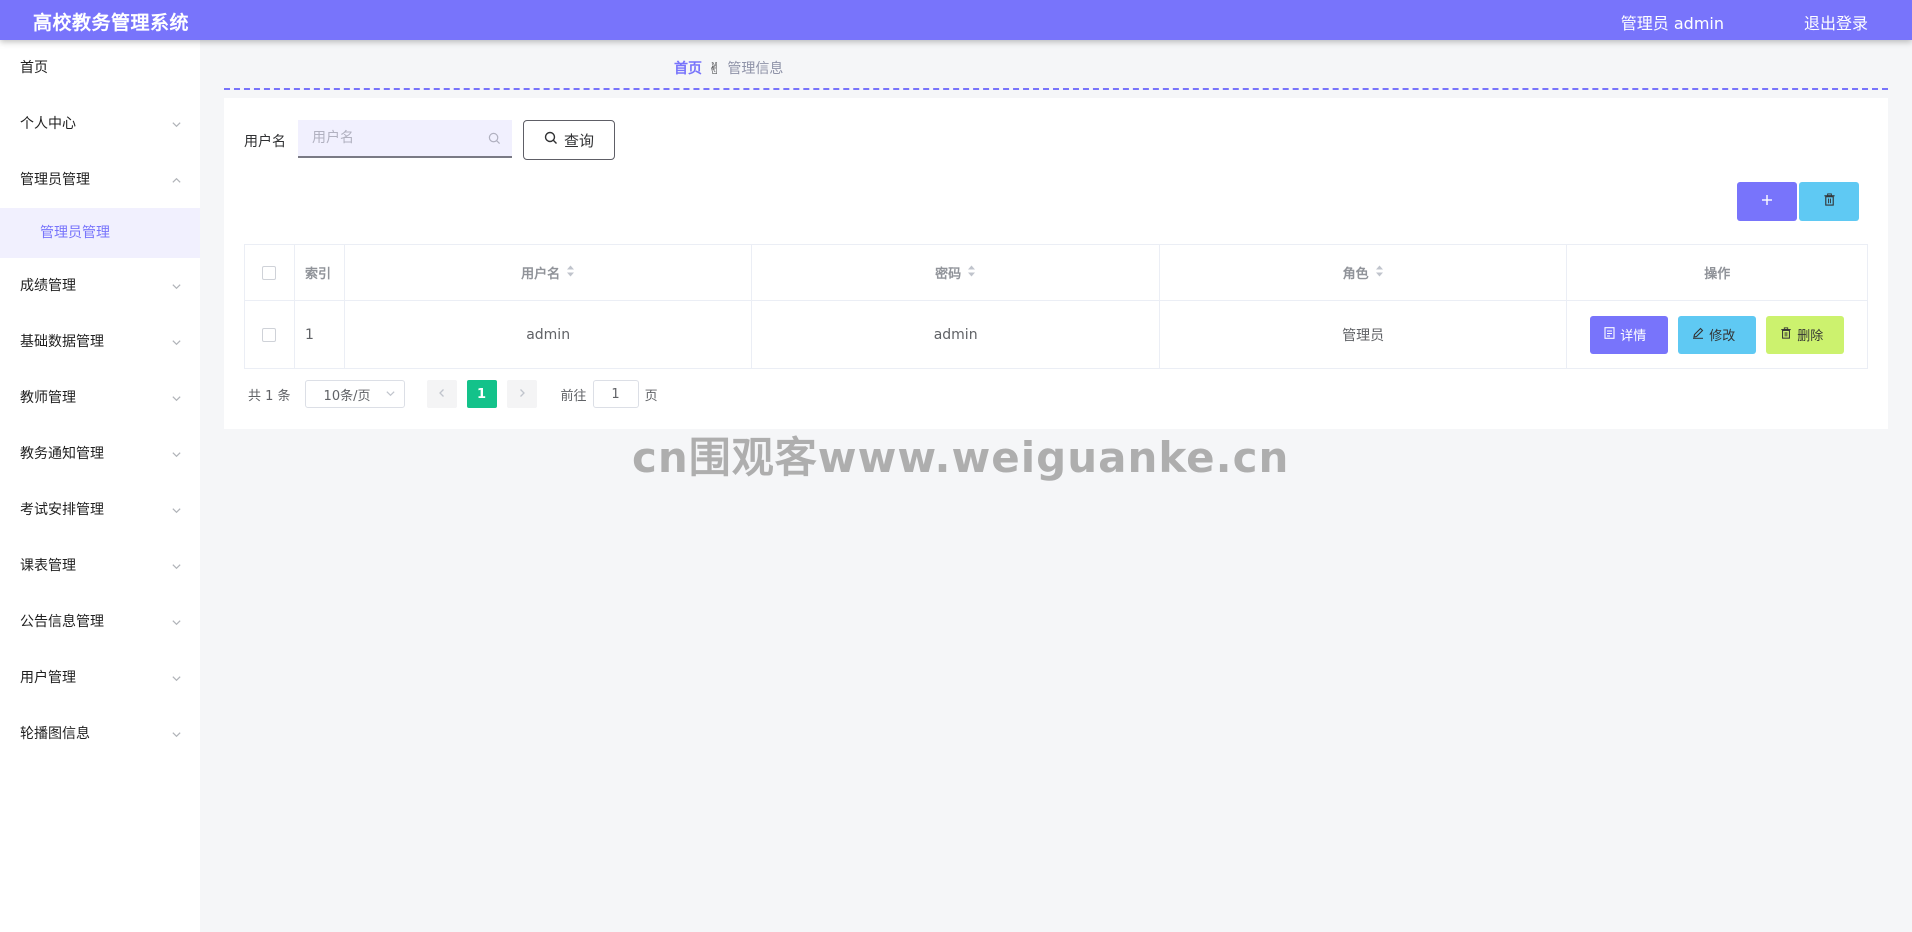 Image resolution: width=1912 pixels, height=932 pixels. I want to click on sidebar-item-personal-center: 个人中心, so click(100, 124).